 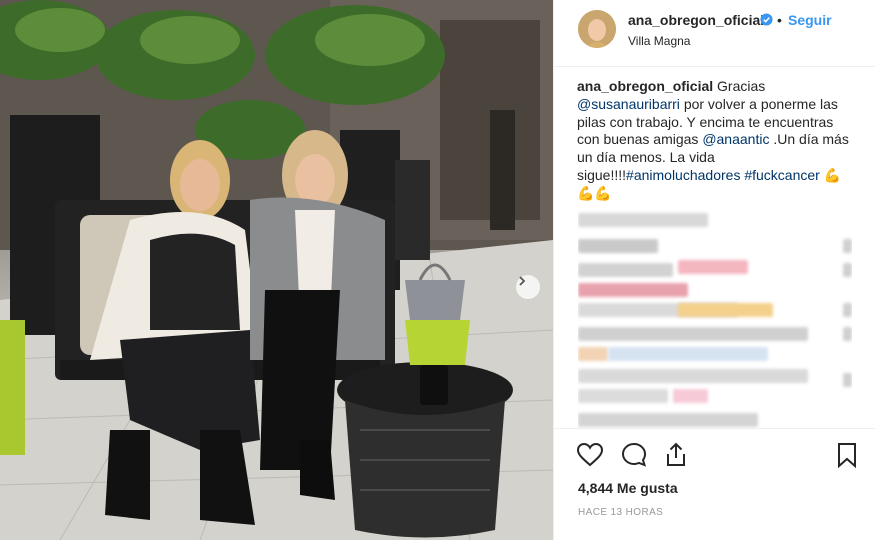 I want to click on likes-count: 4,844 Me gusta, so click(x=628, y=488).